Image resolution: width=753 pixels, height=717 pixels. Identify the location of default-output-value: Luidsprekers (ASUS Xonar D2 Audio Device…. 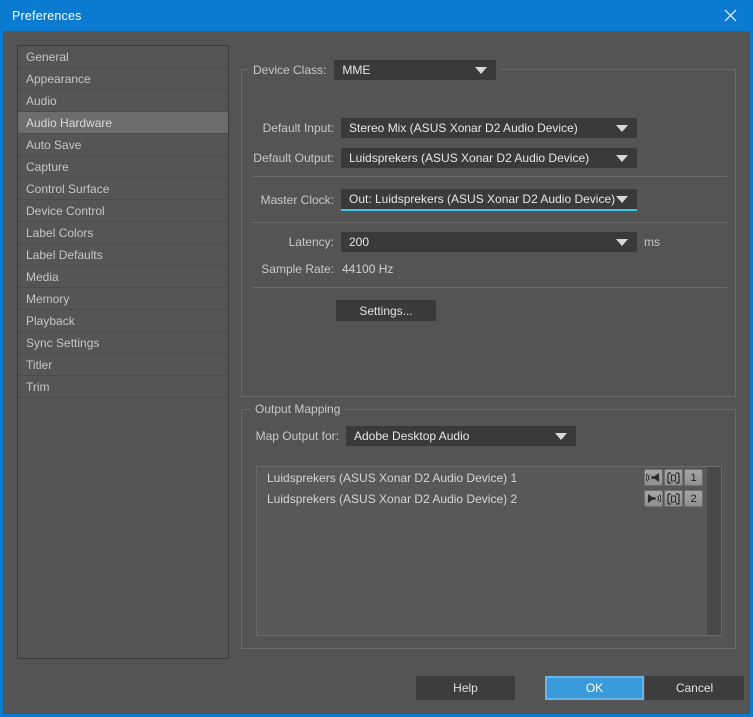
(469, 158).